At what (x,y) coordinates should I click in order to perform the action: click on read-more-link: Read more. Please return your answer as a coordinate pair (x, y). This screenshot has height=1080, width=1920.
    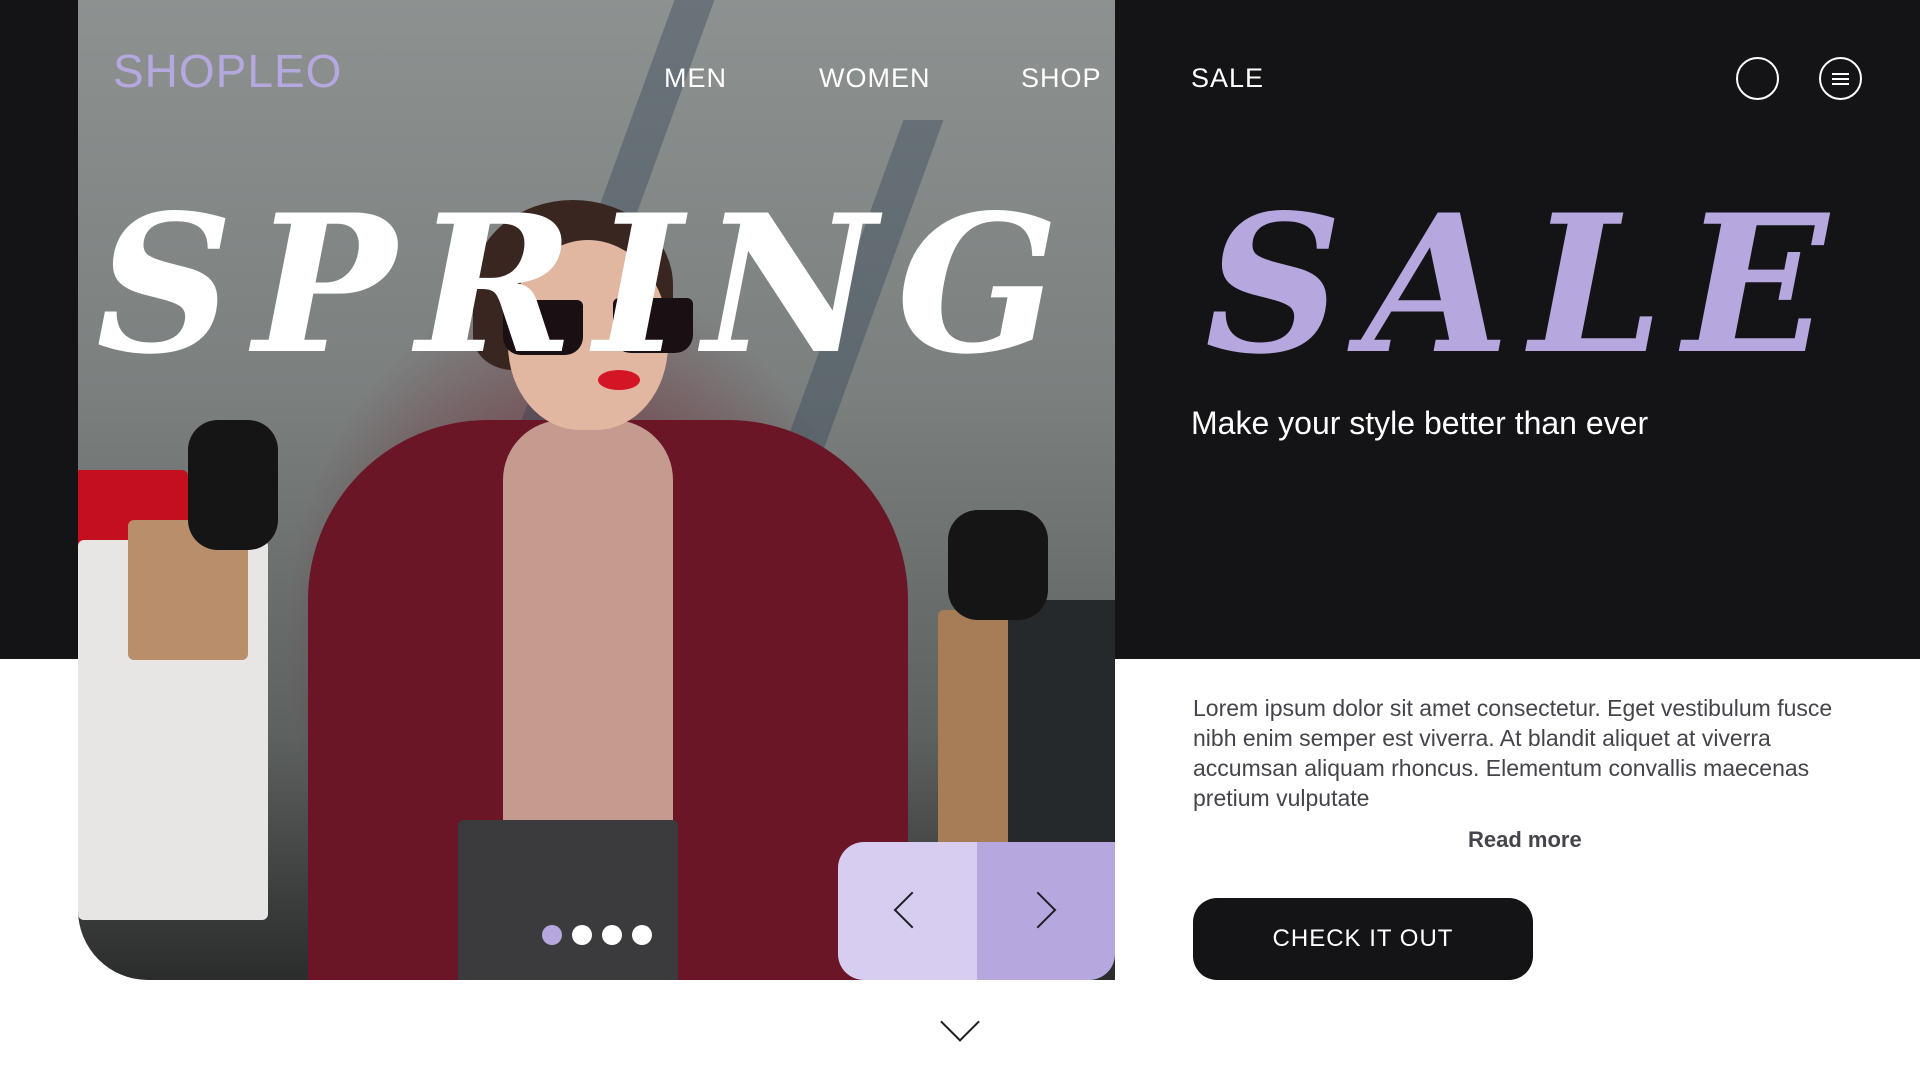
    Looking at the image, I should click on (1525, 840).